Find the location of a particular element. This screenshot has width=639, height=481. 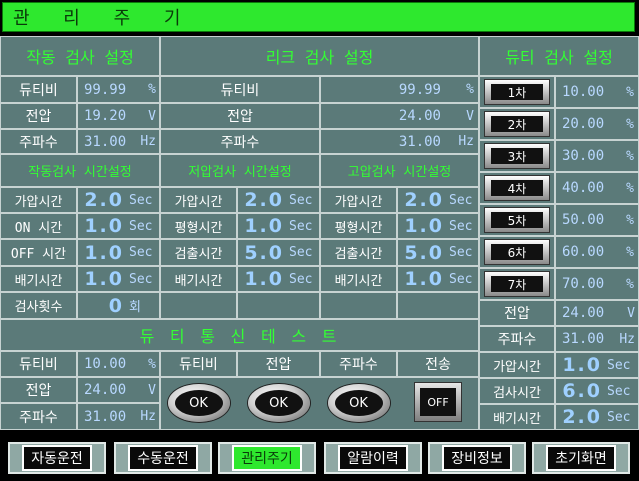

high-pressure-time-value: 5.0 is located at coordinates (422, 252).